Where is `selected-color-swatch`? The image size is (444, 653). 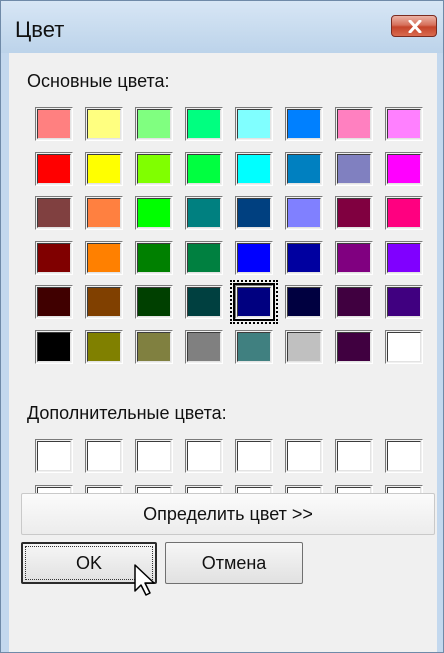
selected-color-swatch is located at coordinates (254, 302).